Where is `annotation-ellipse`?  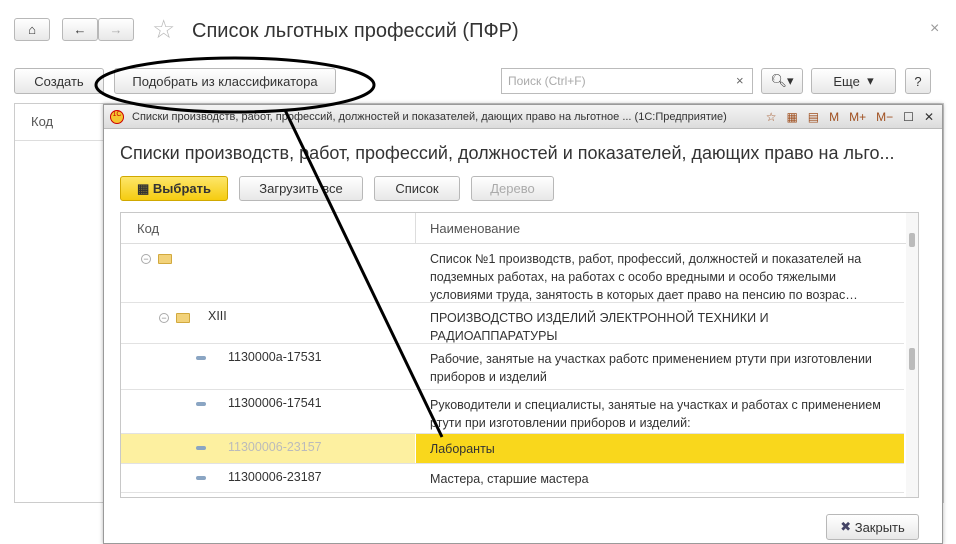
annotation-ellipse is located at coordinates (235, 85).